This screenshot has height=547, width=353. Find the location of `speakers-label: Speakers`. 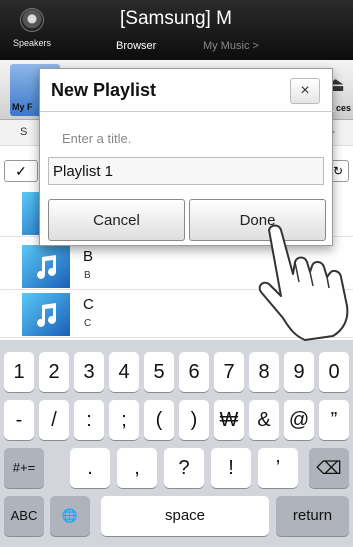

speakers-label: Speakers is located at coordinates (32, 43).